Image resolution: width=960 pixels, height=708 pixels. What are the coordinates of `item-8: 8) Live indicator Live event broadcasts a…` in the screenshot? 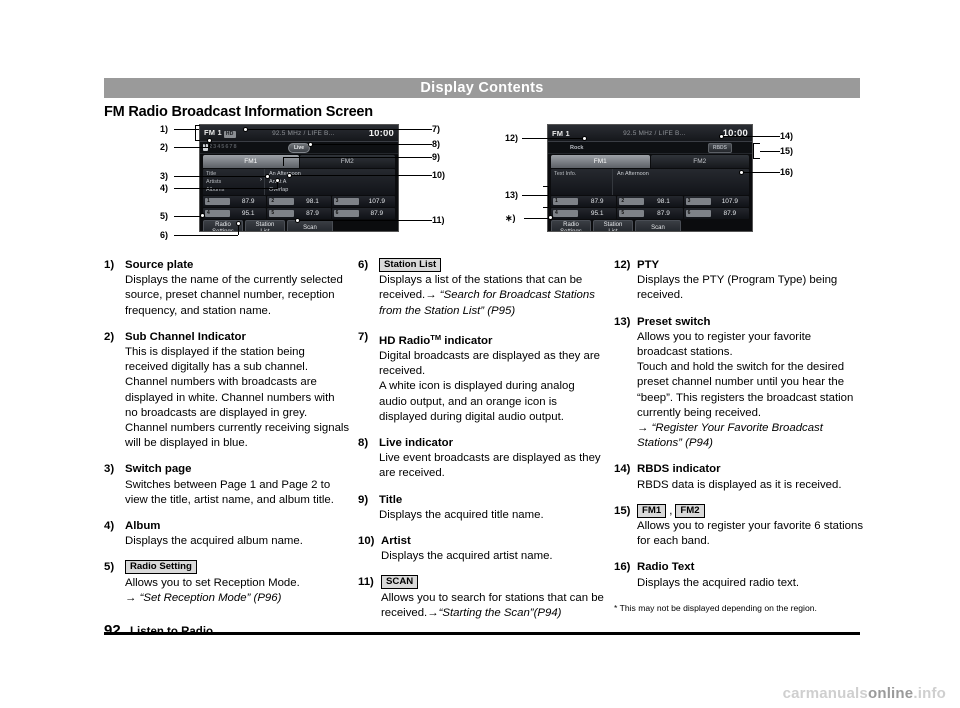 It's located at (481, 459).